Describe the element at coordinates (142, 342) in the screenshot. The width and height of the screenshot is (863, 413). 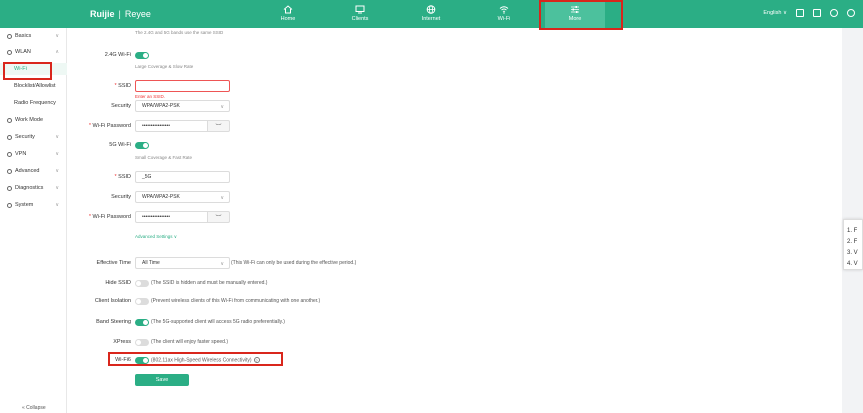
I see `xpress-toggle` at that location.